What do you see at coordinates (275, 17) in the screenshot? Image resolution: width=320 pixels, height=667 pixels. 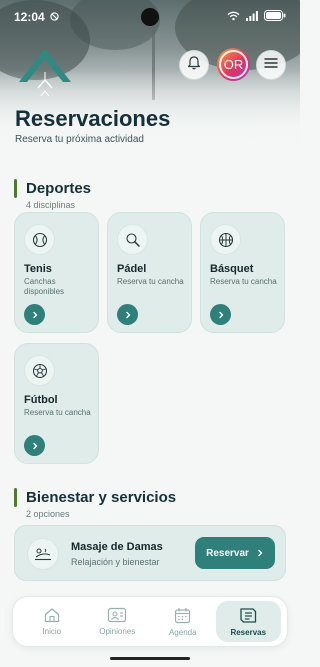 I see `battery-icon` at bounding box center [275, 17].